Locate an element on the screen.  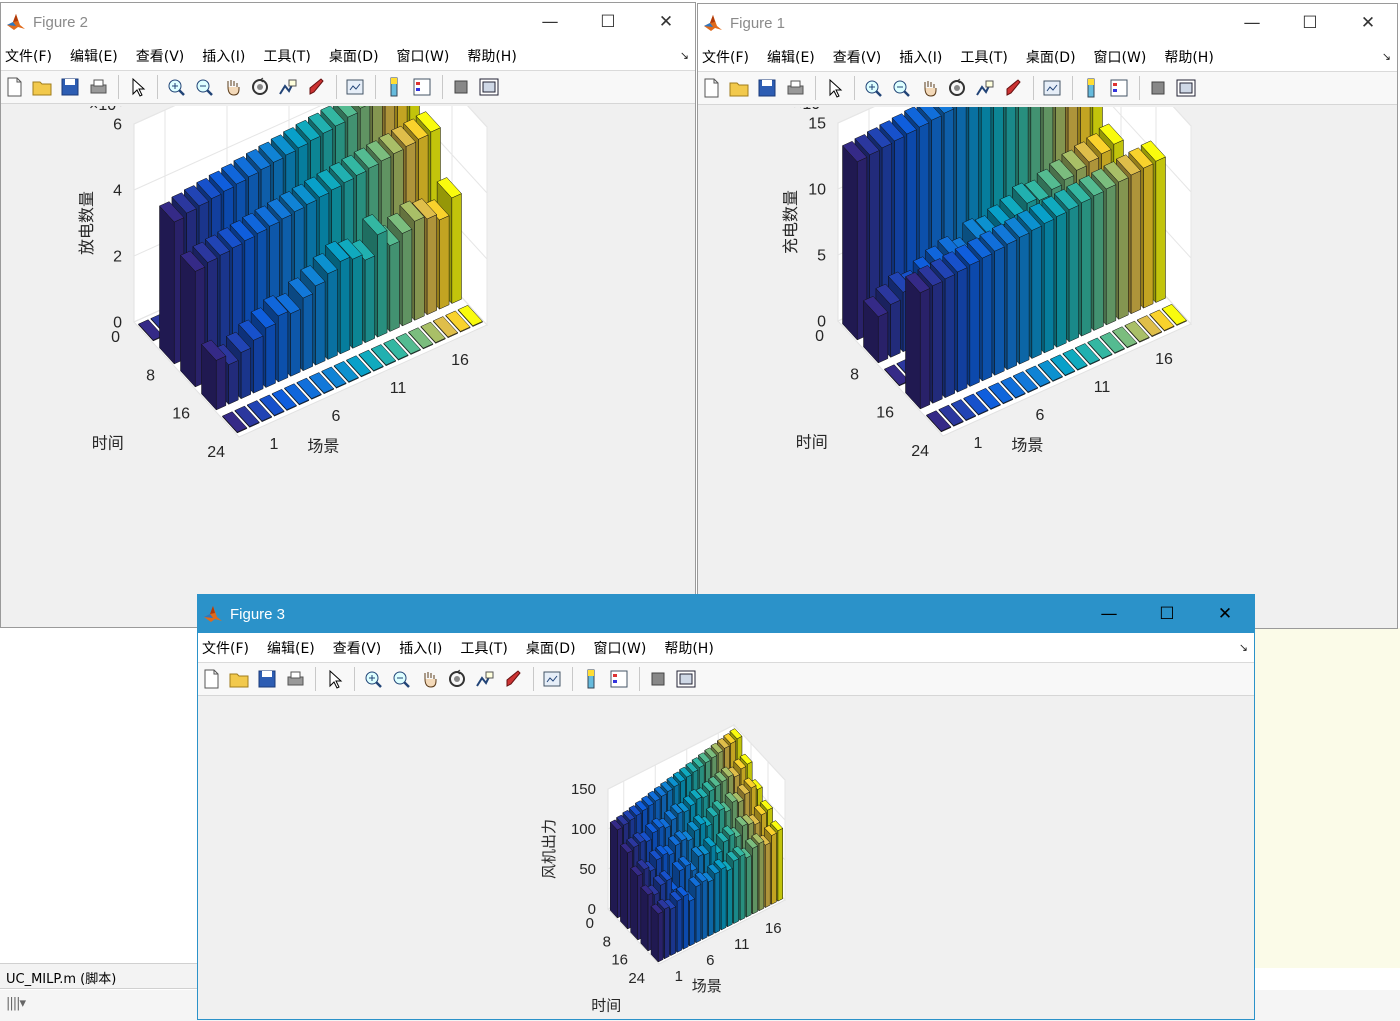
title-bar: Figure 2 — ☐ ✕ is located at coordinates (348, 22).